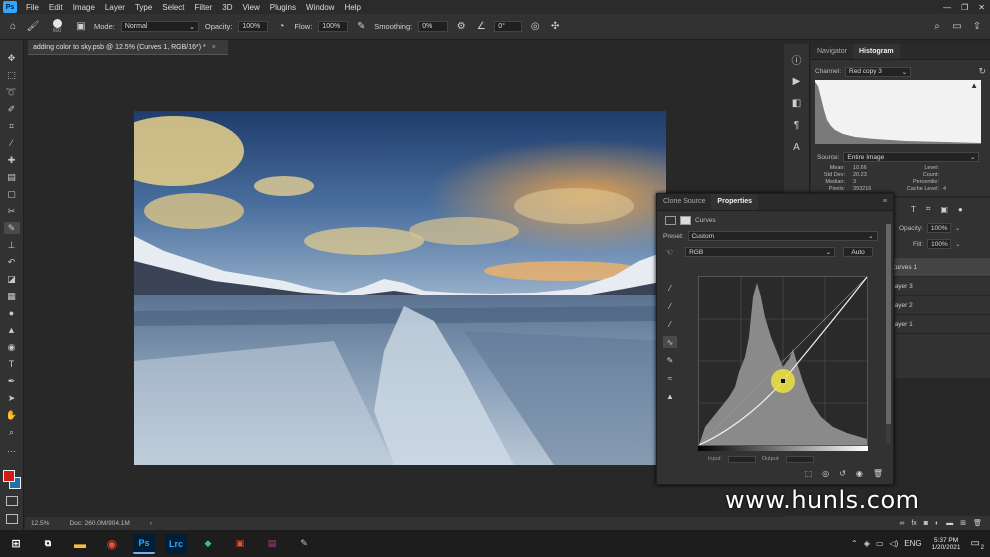 The height and width of the screenshot is (557, 990). I want to click on app-notes-icon: ✎, so click(304, 544).